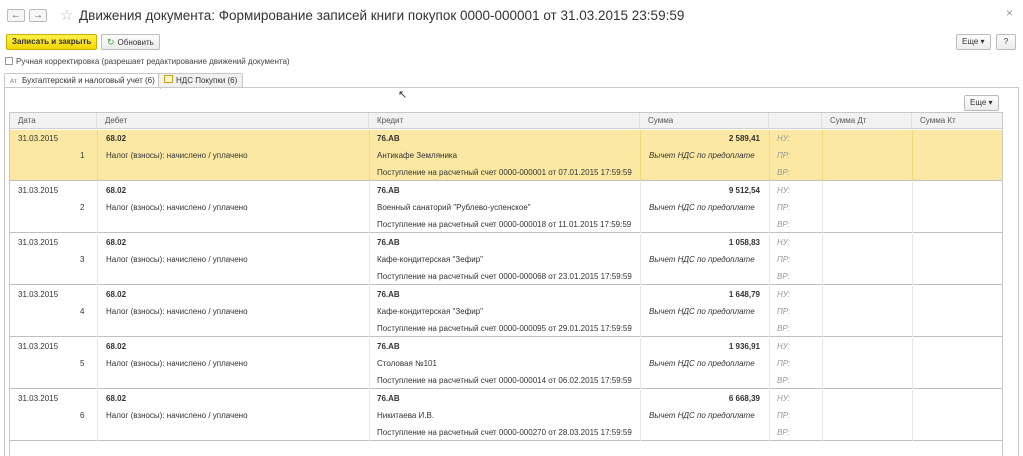  What do you see at coordinates (1006, 42) in the screenshot?
I see `help-button: ?` at bounding box center [1006, 42].